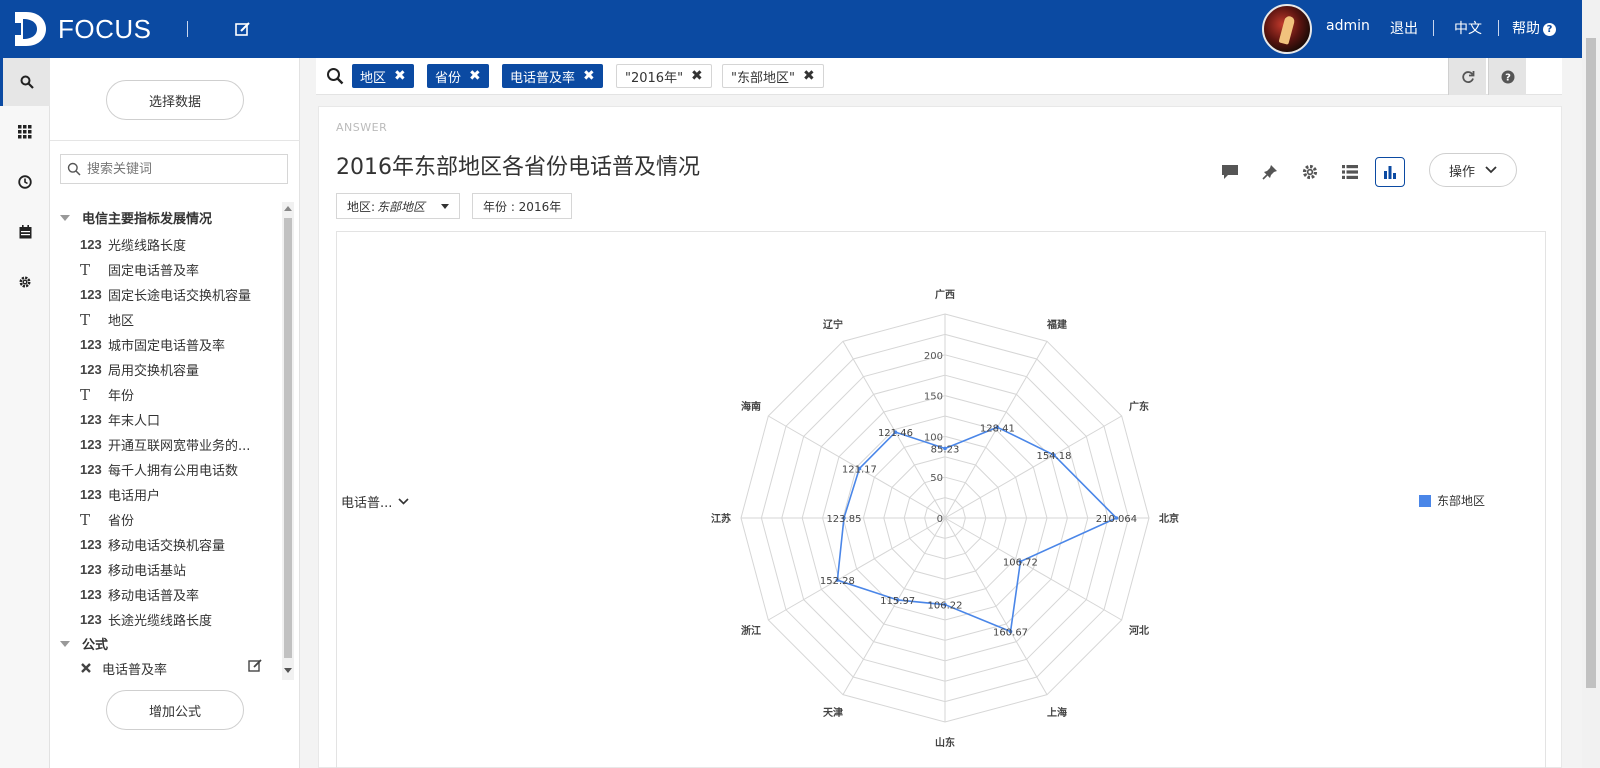 The height and width of the screenshot is (768, 1600). I want to click on formula-name: 电话普及率, so click(135, 670).